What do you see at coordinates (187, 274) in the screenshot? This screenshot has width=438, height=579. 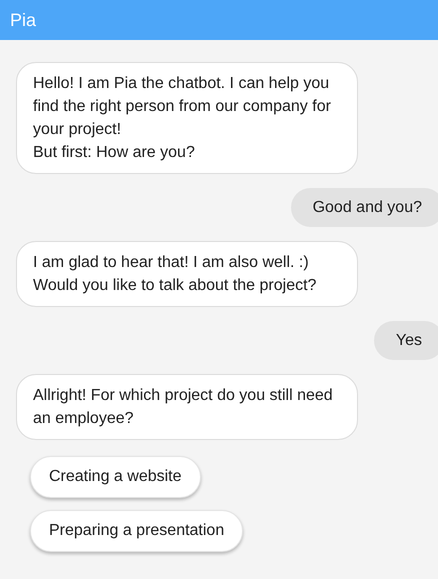 I see `bot-message-bubble: I am glad to hear that! I am also well. :) Would you like to talk about the project?` at bounding box center [187, 274].